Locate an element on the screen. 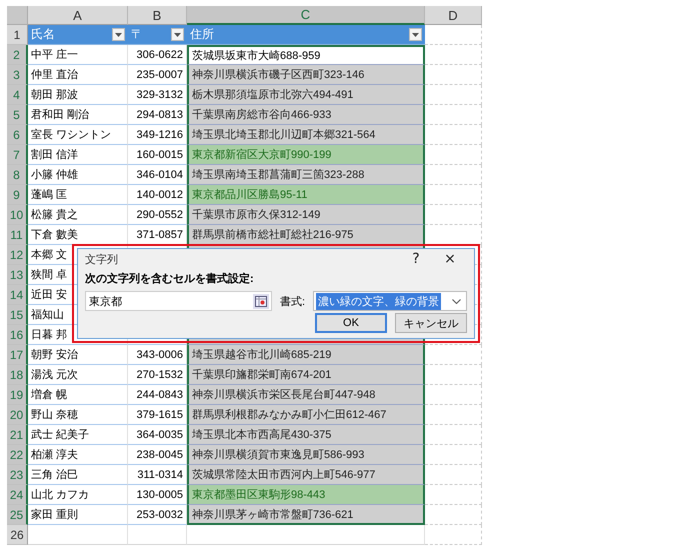 This screenshot has width=698, height=548. row-number: 17 is located at coordinates (17, 355).